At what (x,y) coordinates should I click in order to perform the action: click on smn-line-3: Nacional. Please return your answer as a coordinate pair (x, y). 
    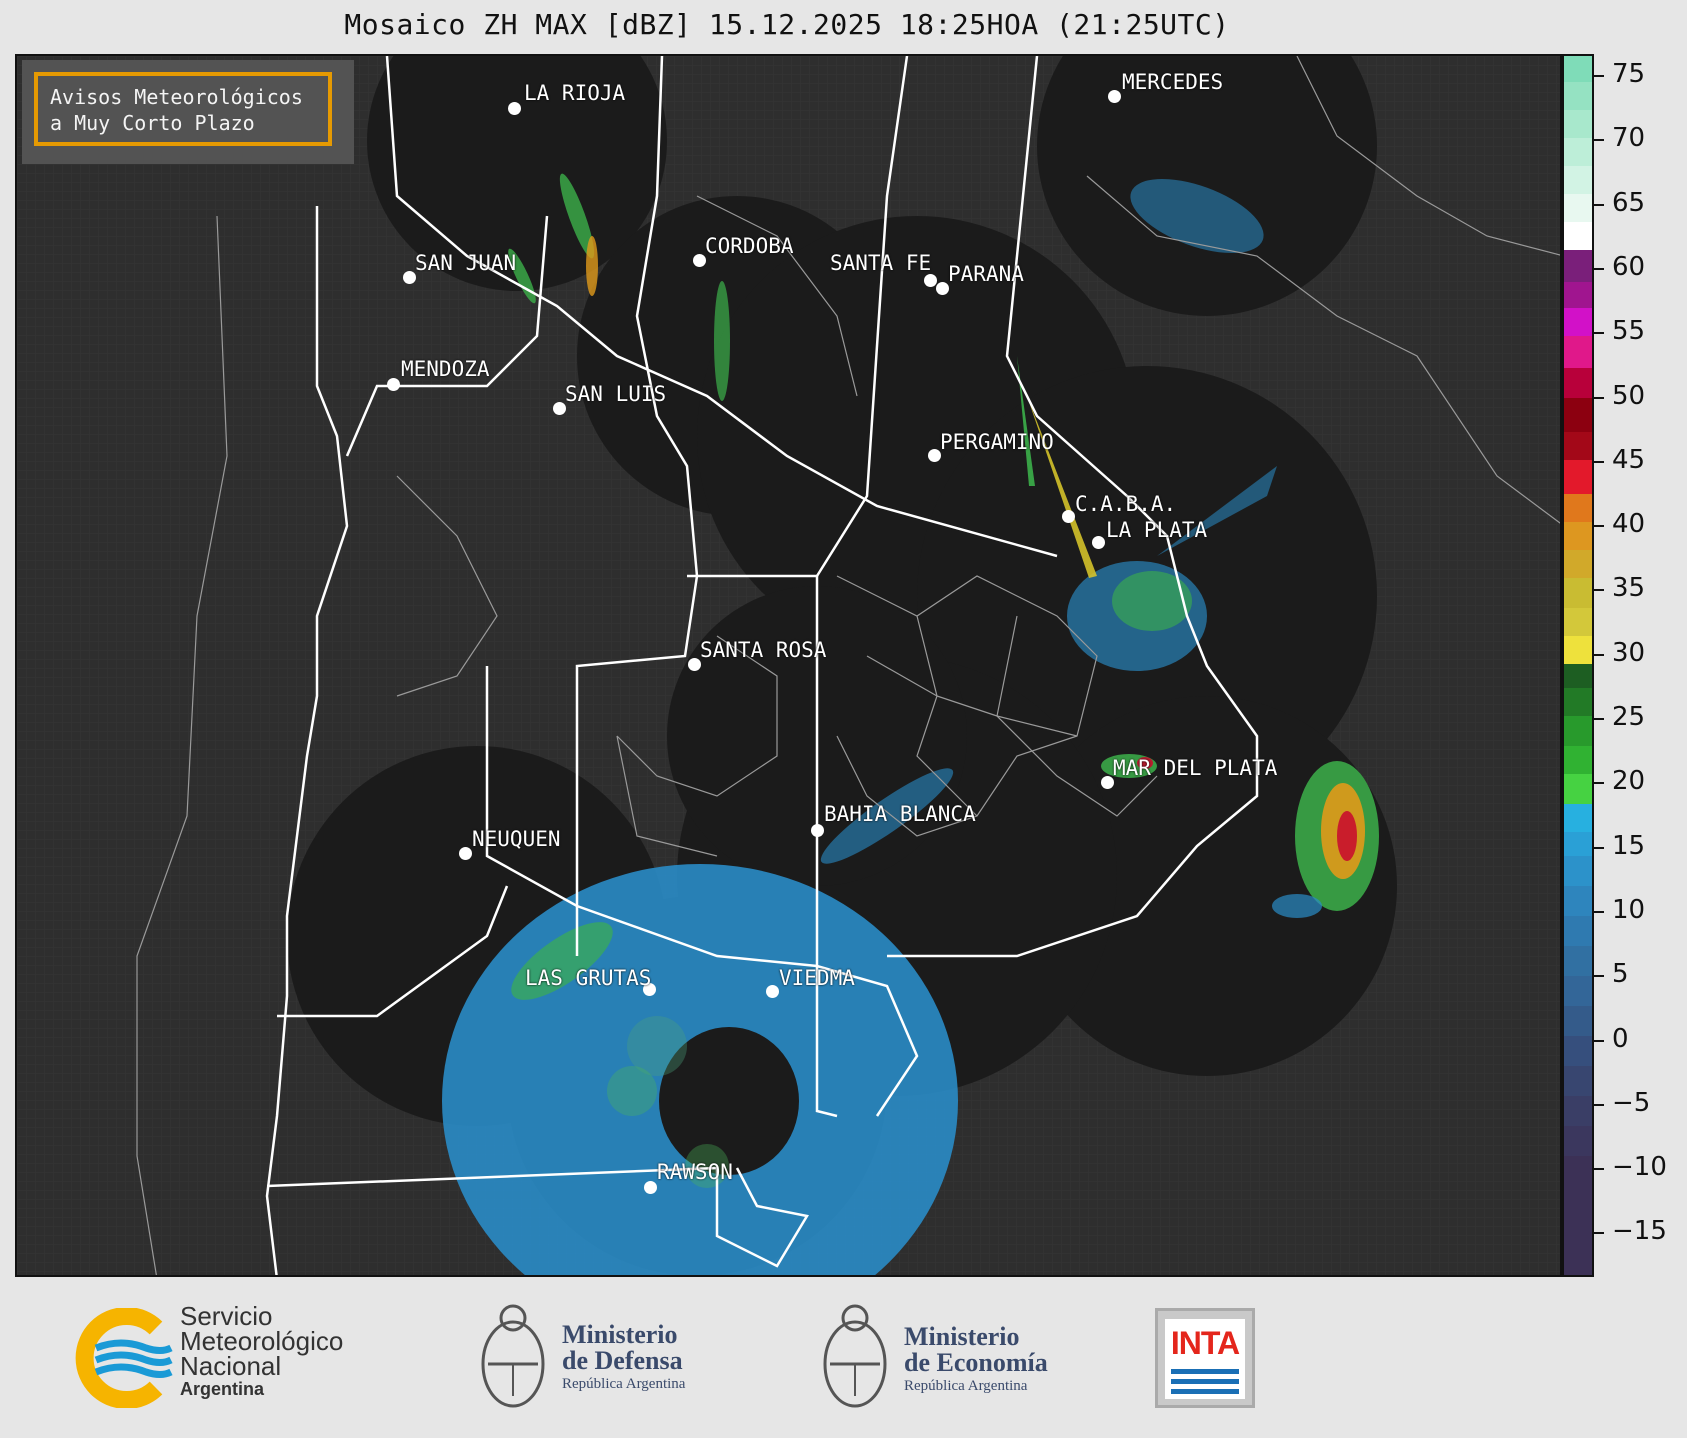
    Looking at the image, I should click on (231, 1366).